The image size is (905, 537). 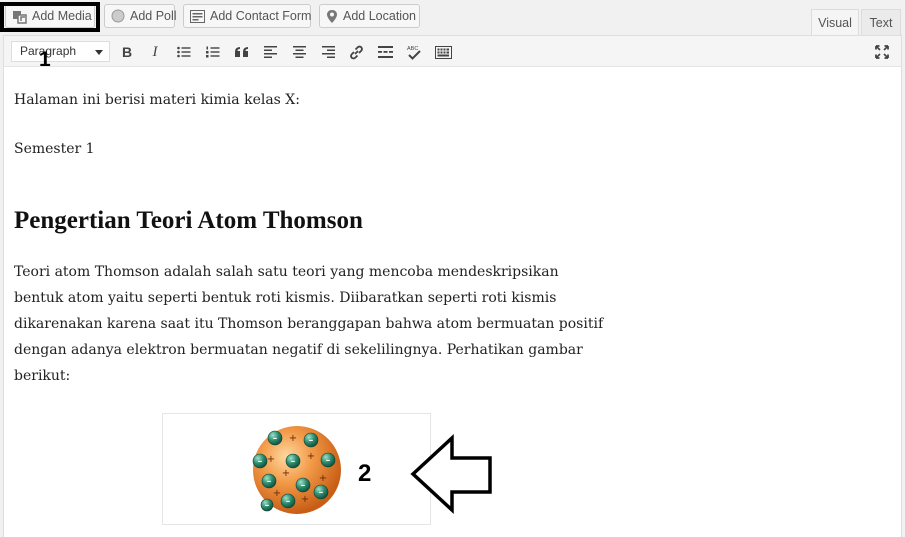 I want to click on bulleted-list-button, so click(x=184, y=52).